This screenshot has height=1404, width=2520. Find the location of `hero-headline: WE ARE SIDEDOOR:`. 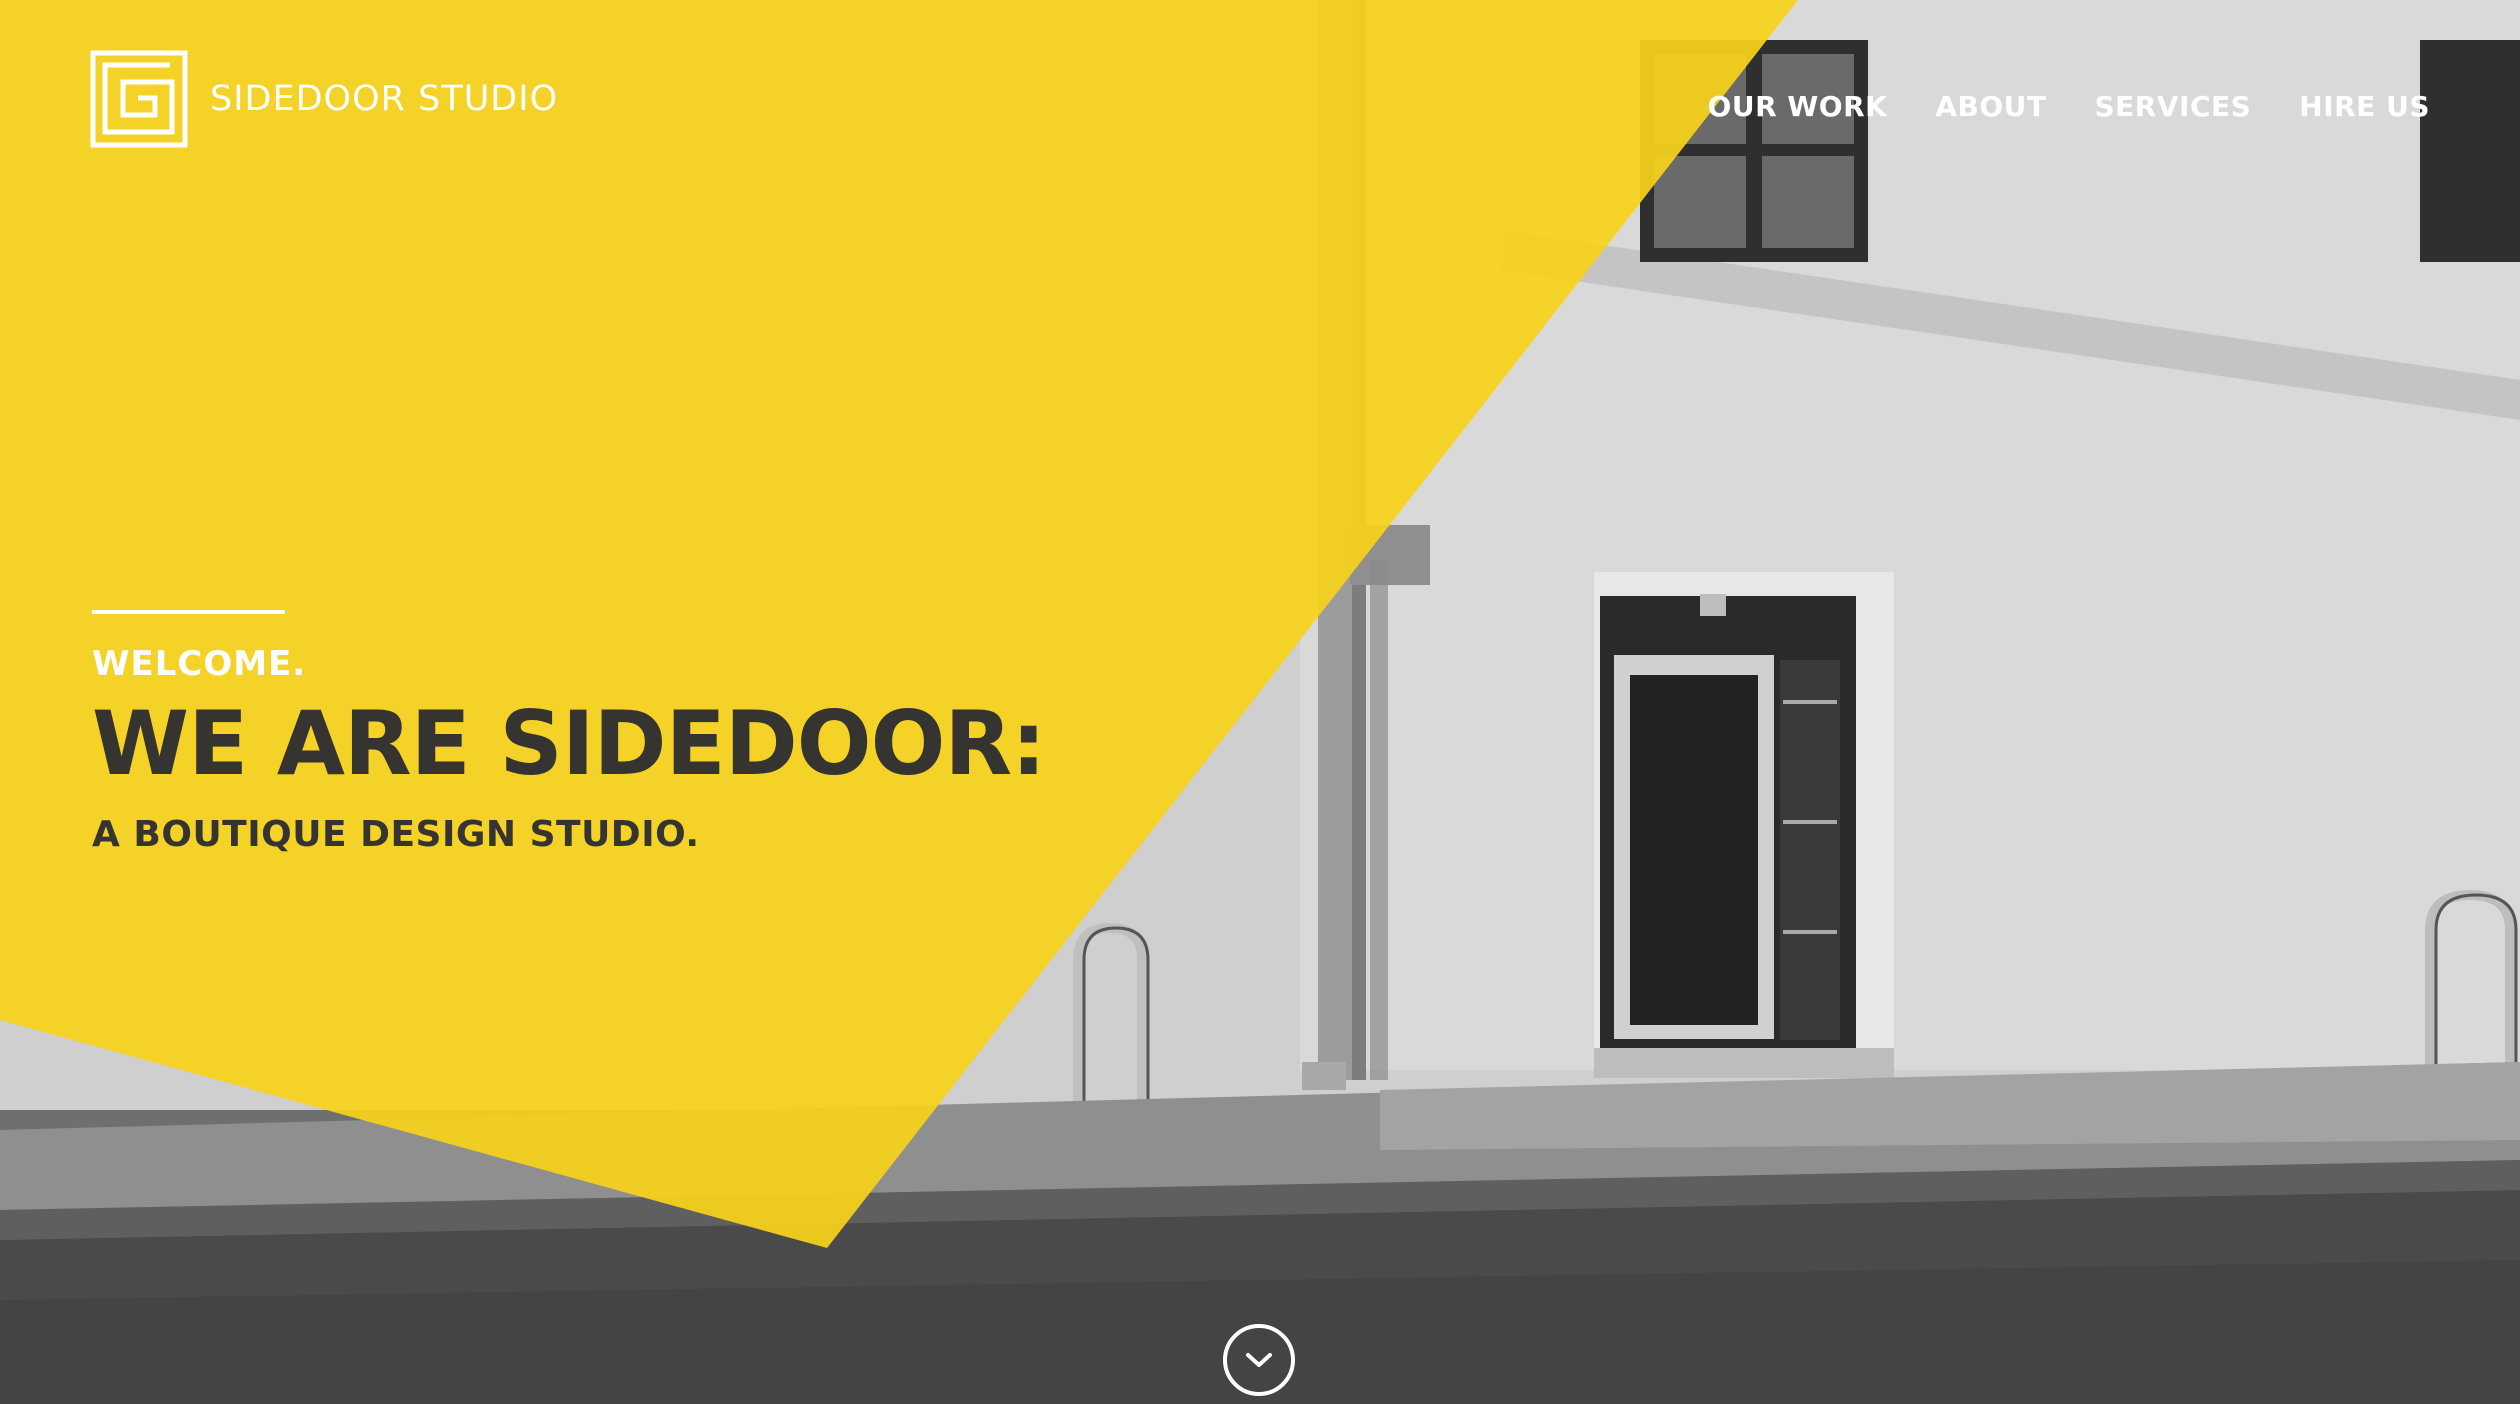

hero-headline: WE ARE SIDEDOOR: is located at coordinates (569, 743).